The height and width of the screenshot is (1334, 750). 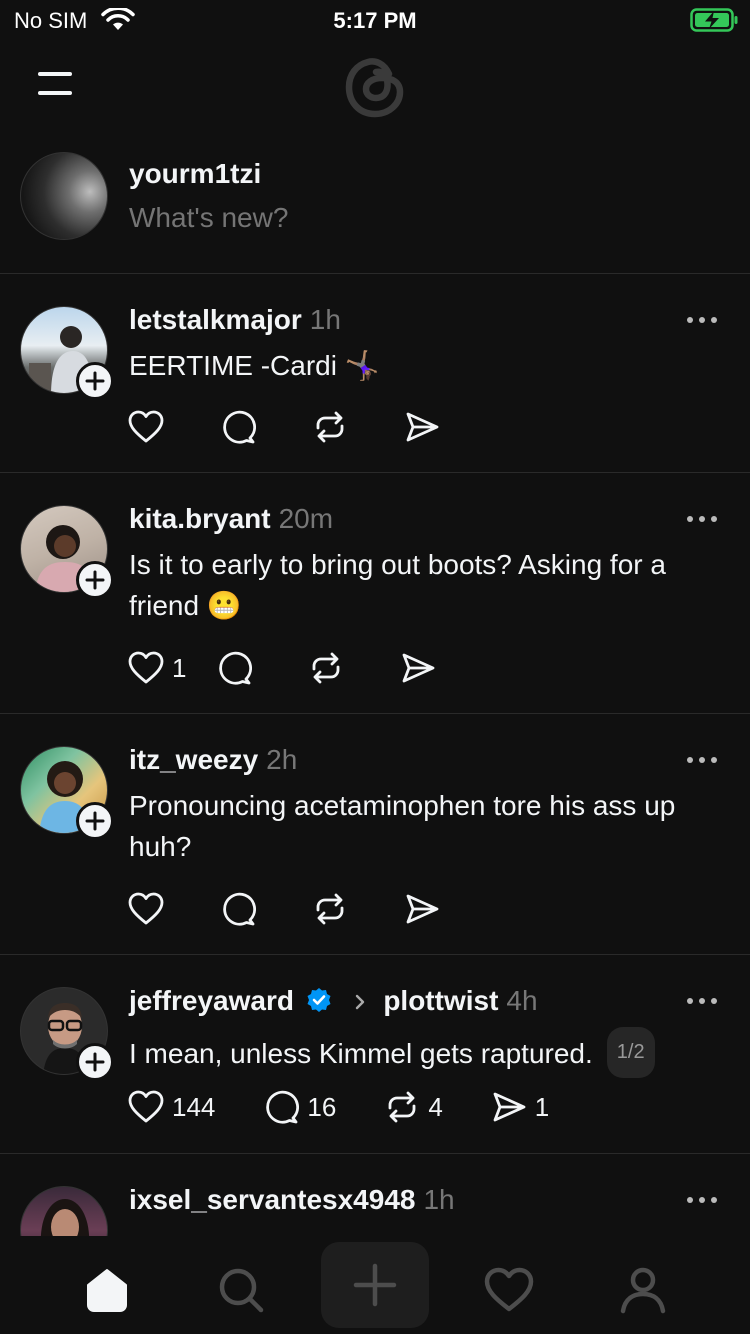 What do you see at coordinates (362, 1107) in the screenshot?
I see `post-actions: 144 16 4 1` at bounding box center [362, 1107].